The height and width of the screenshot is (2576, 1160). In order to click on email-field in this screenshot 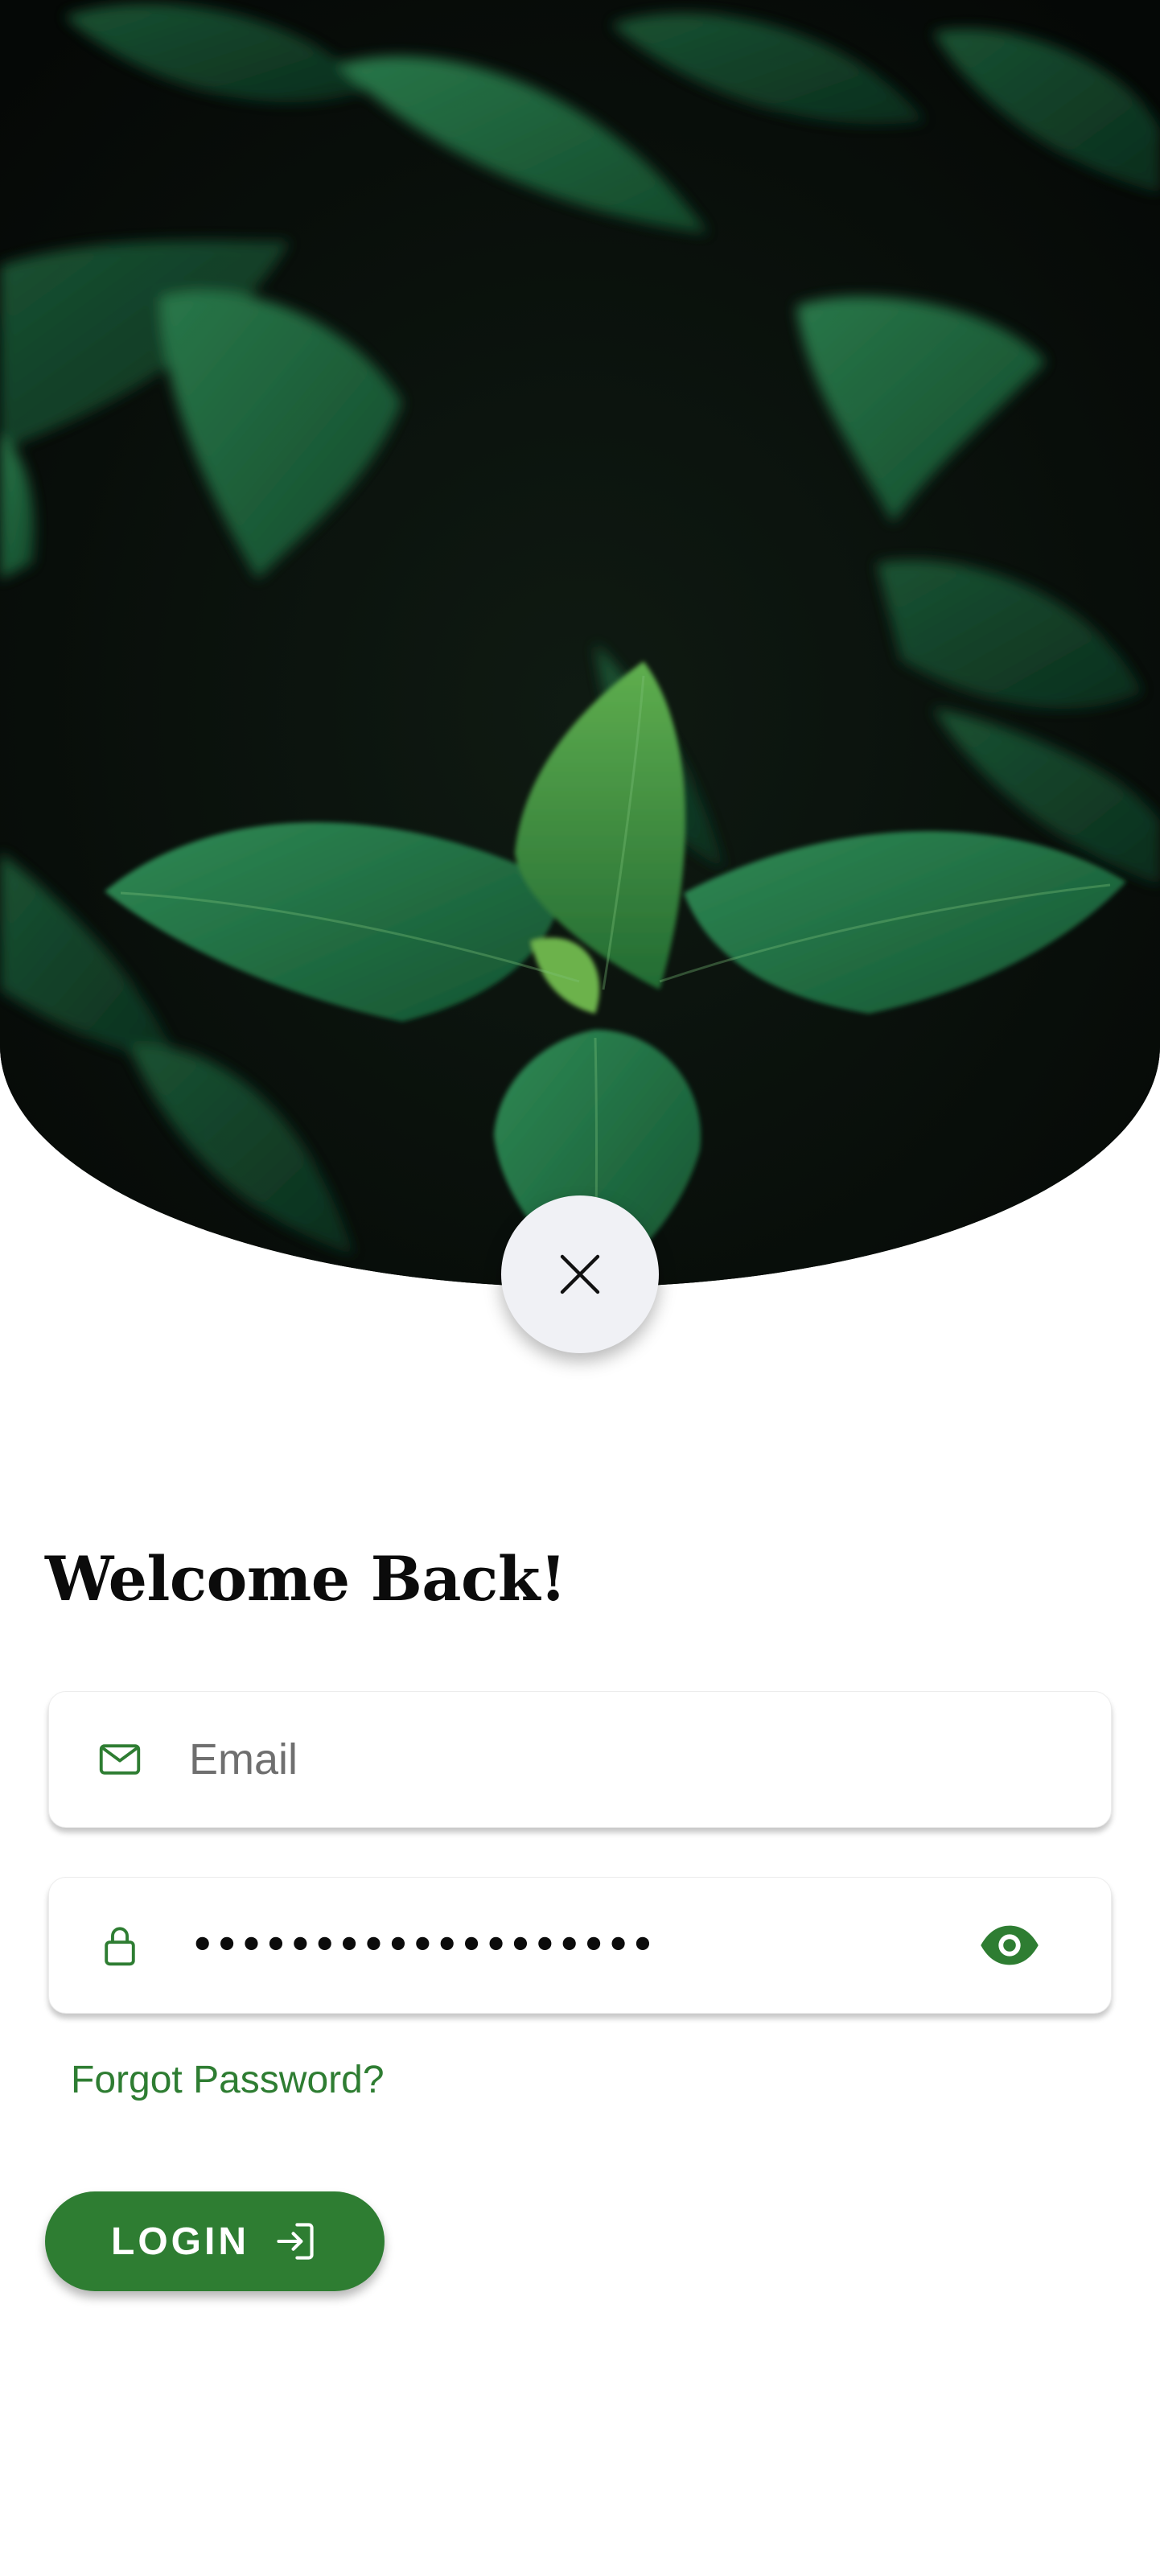, I will do `click(580, 1759)`.